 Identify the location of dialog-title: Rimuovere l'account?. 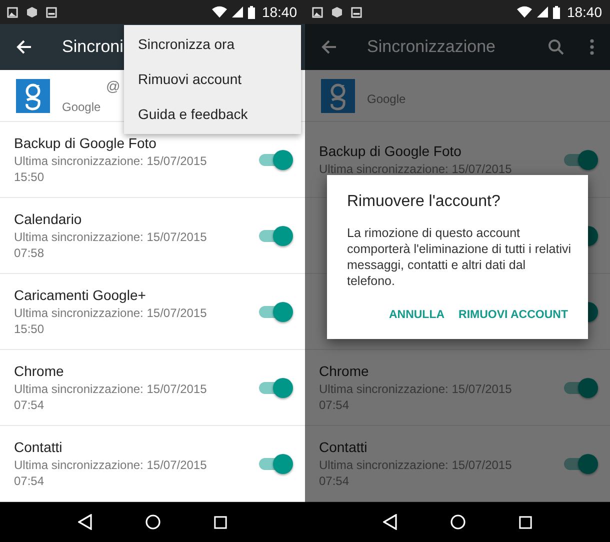
(424, 202).